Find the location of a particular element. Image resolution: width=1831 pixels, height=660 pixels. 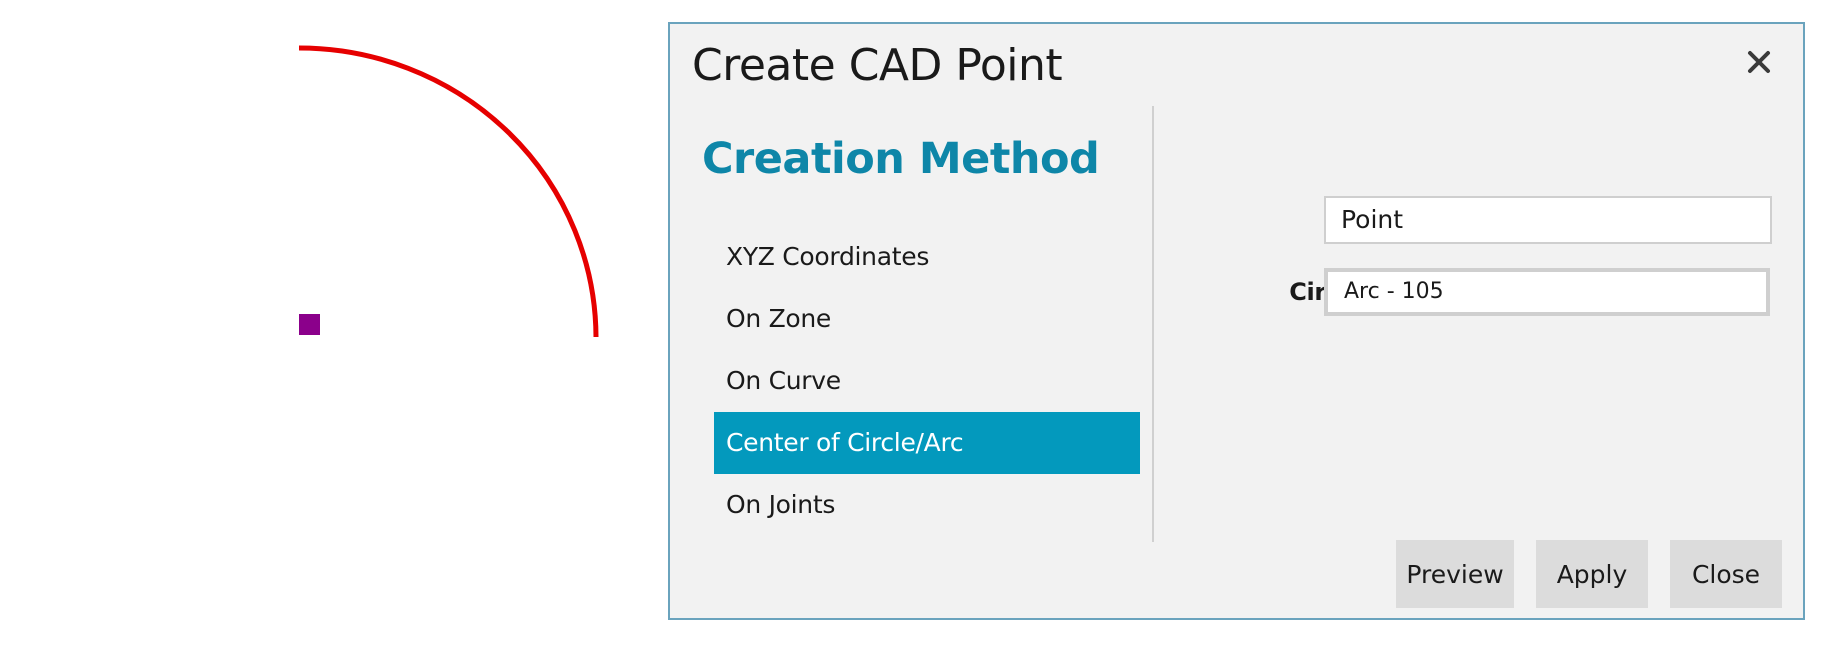

panel-divider is located at coordinates (1153, 324).